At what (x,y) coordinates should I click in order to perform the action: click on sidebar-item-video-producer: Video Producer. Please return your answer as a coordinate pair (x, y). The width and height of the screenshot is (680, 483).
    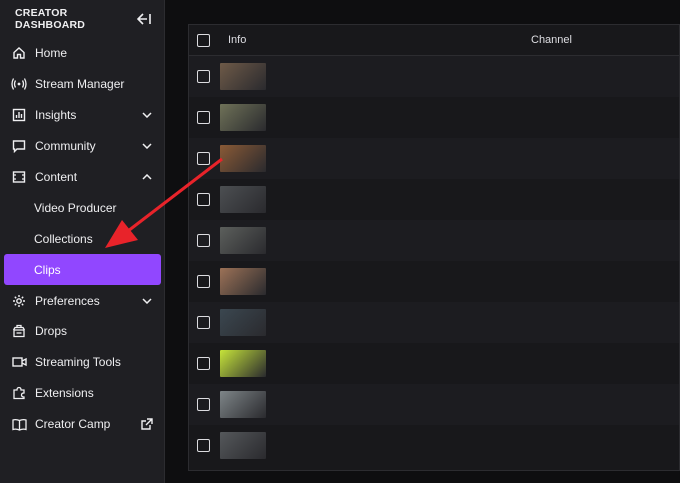
    Looking at the image, I should click on (82, 207).